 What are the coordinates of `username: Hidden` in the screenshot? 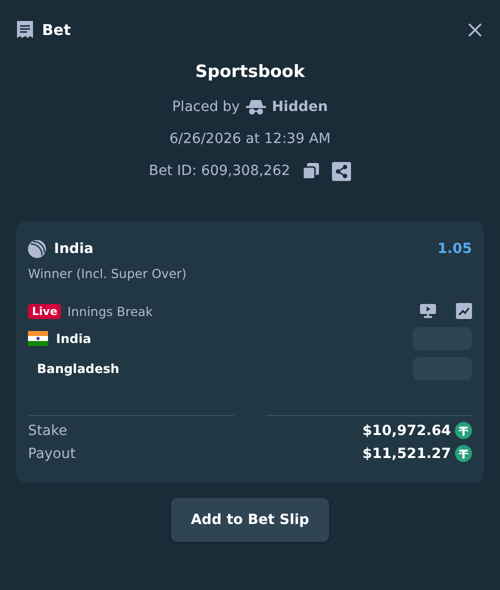 It's located at (300, 107).